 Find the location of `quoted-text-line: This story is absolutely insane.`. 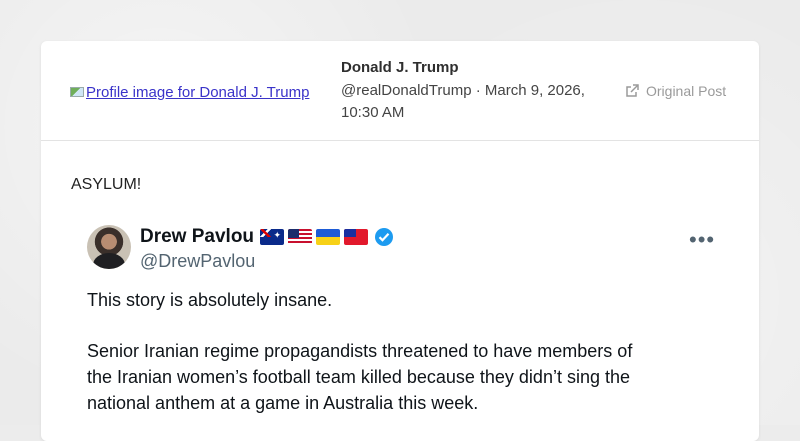

quoted-text-line: This story is absolutely insane. is located at coordinates (210, 300).